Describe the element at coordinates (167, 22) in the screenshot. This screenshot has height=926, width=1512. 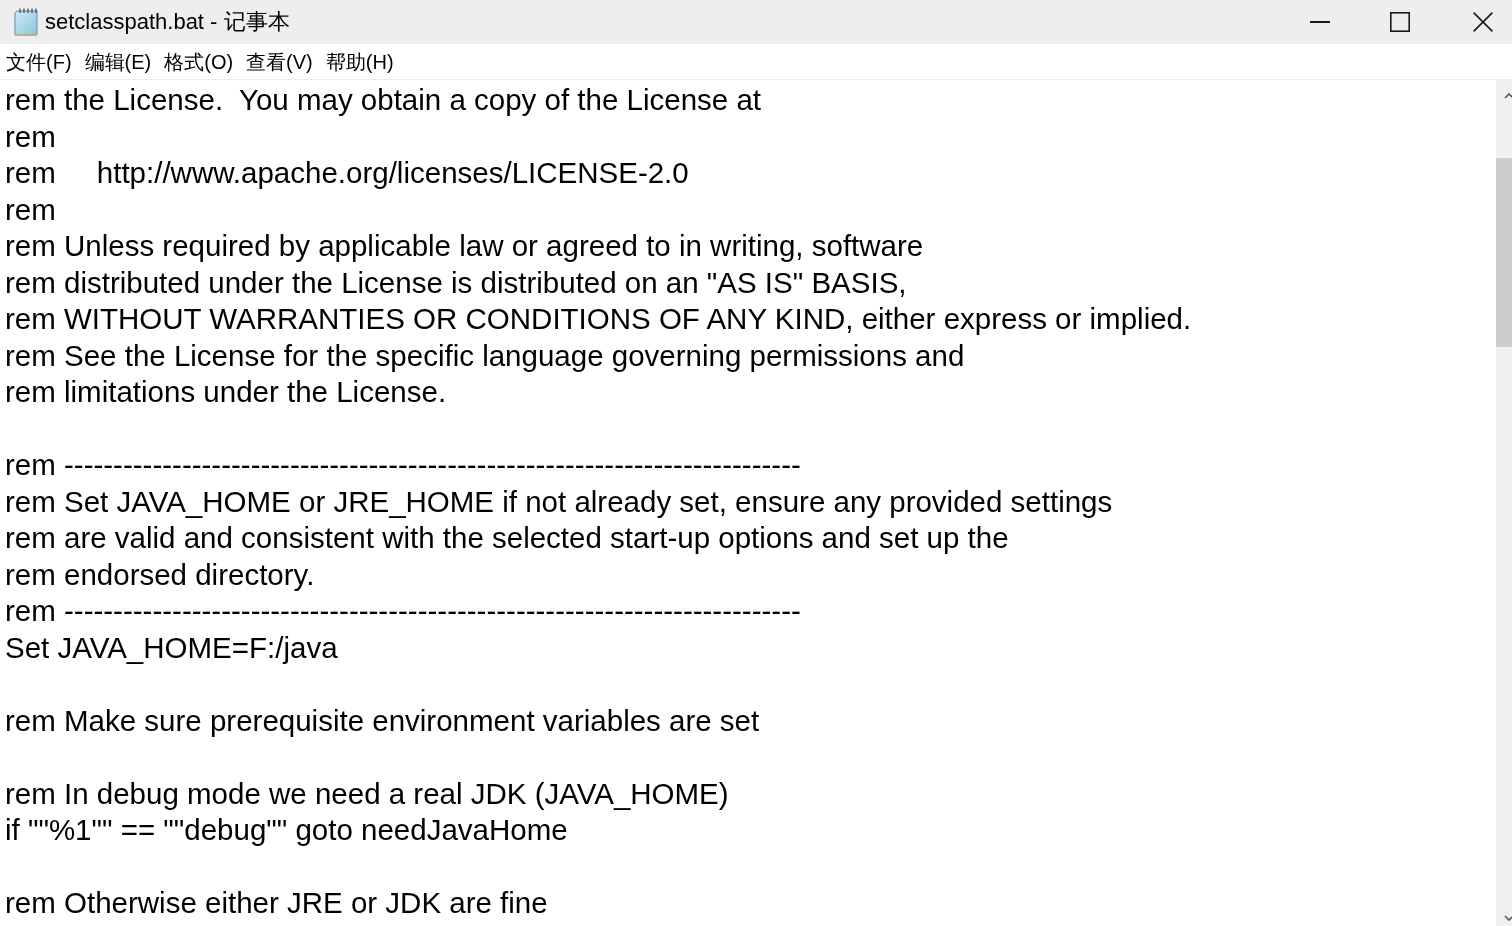
I see `window-title: setclasspath.bat - 记事本` at that location.